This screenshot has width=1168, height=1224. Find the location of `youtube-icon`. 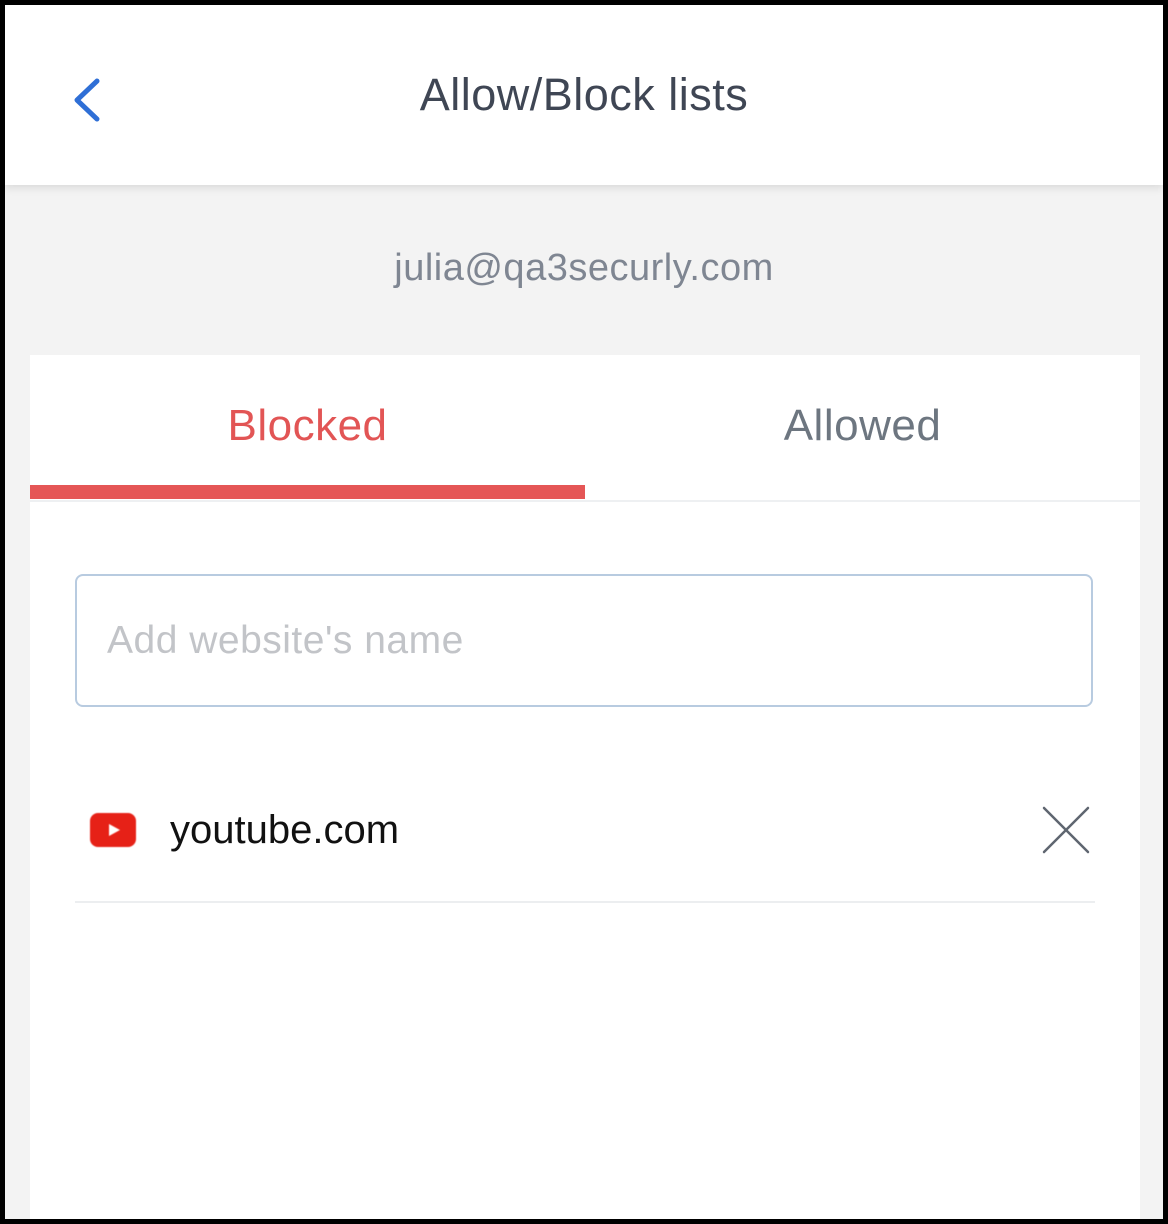

youtube-icon is located at coordinates (113, 830).